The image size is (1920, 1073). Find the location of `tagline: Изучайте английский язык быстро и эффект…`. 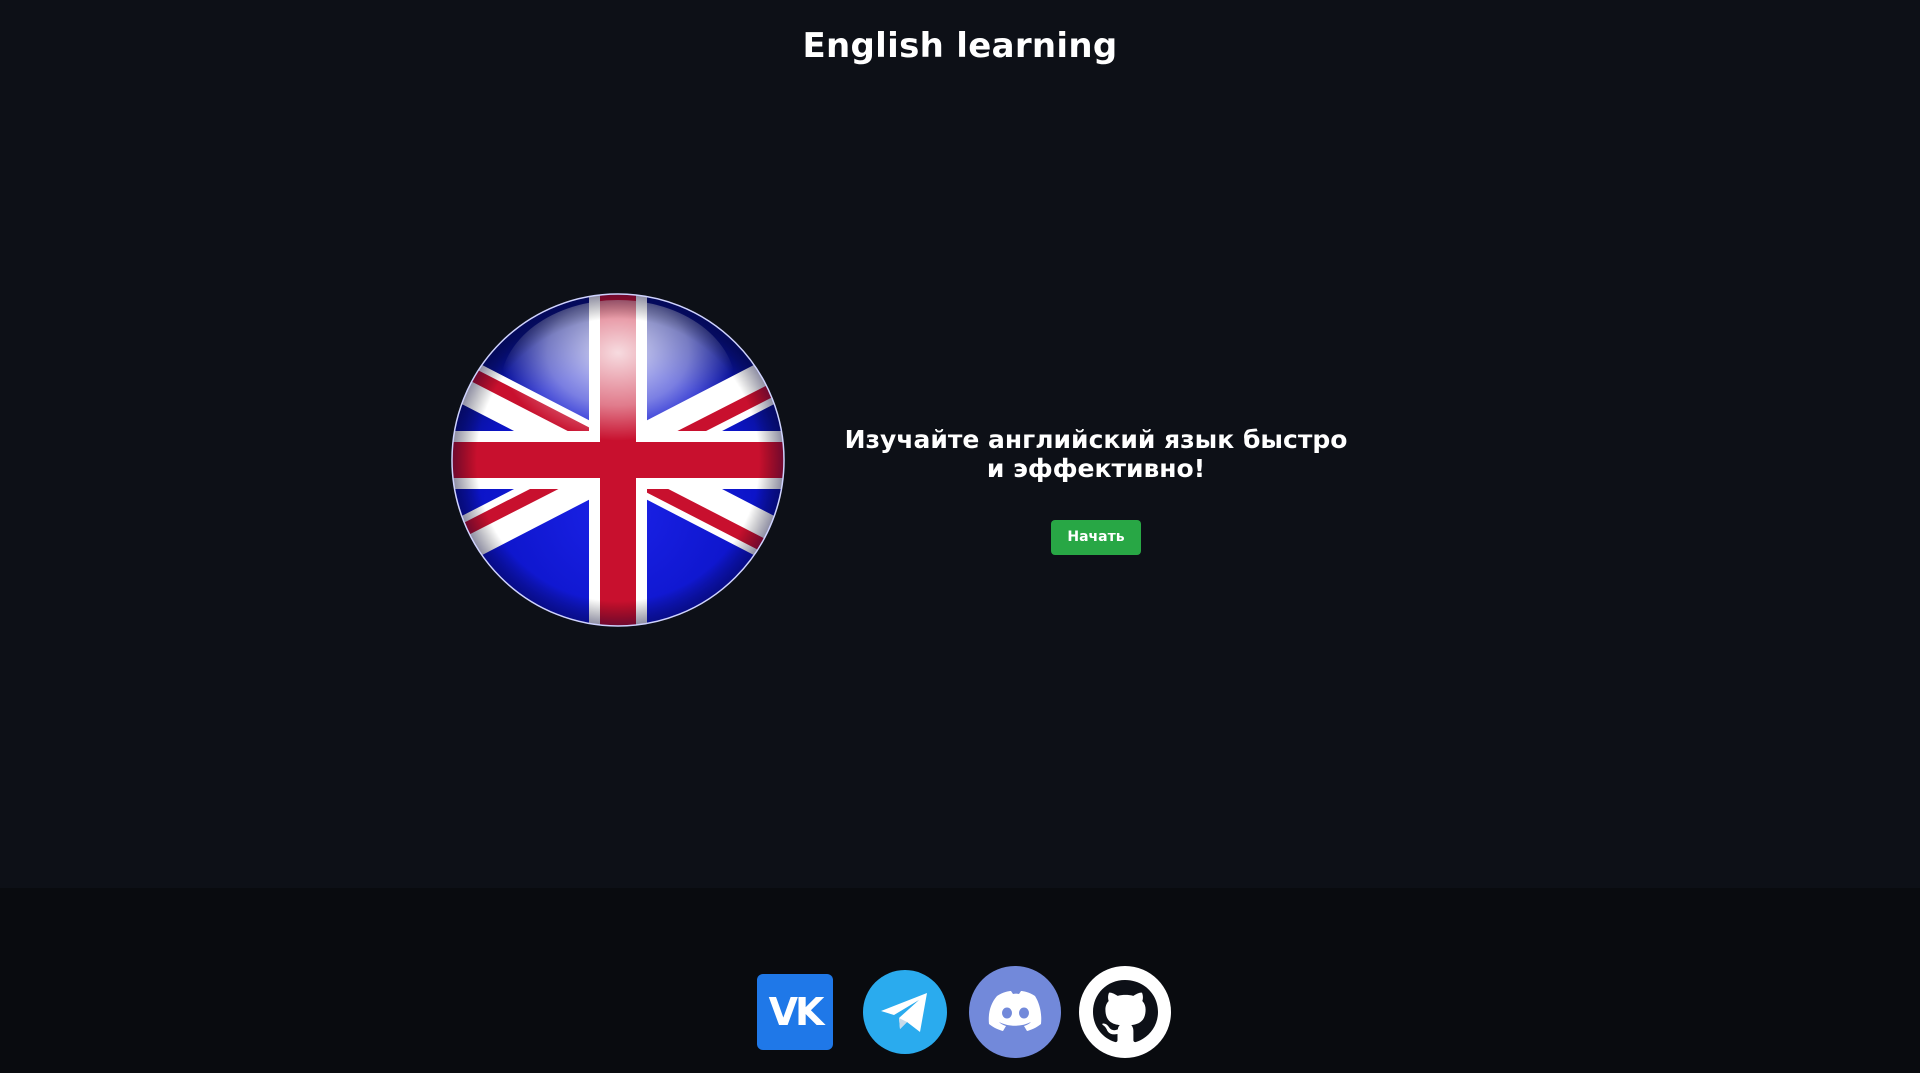

tagline: Изучайте английский язык быстро и эффект… is located at coordinates (1096, 454).